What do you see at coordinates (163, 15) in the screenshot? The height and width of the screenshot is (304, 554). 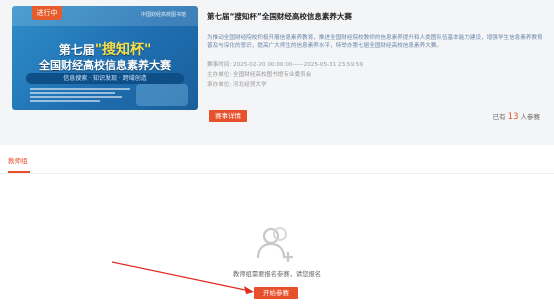 I see `banner-logo-text: 中国财经高校图书馆` at bounding box center [163, 15].